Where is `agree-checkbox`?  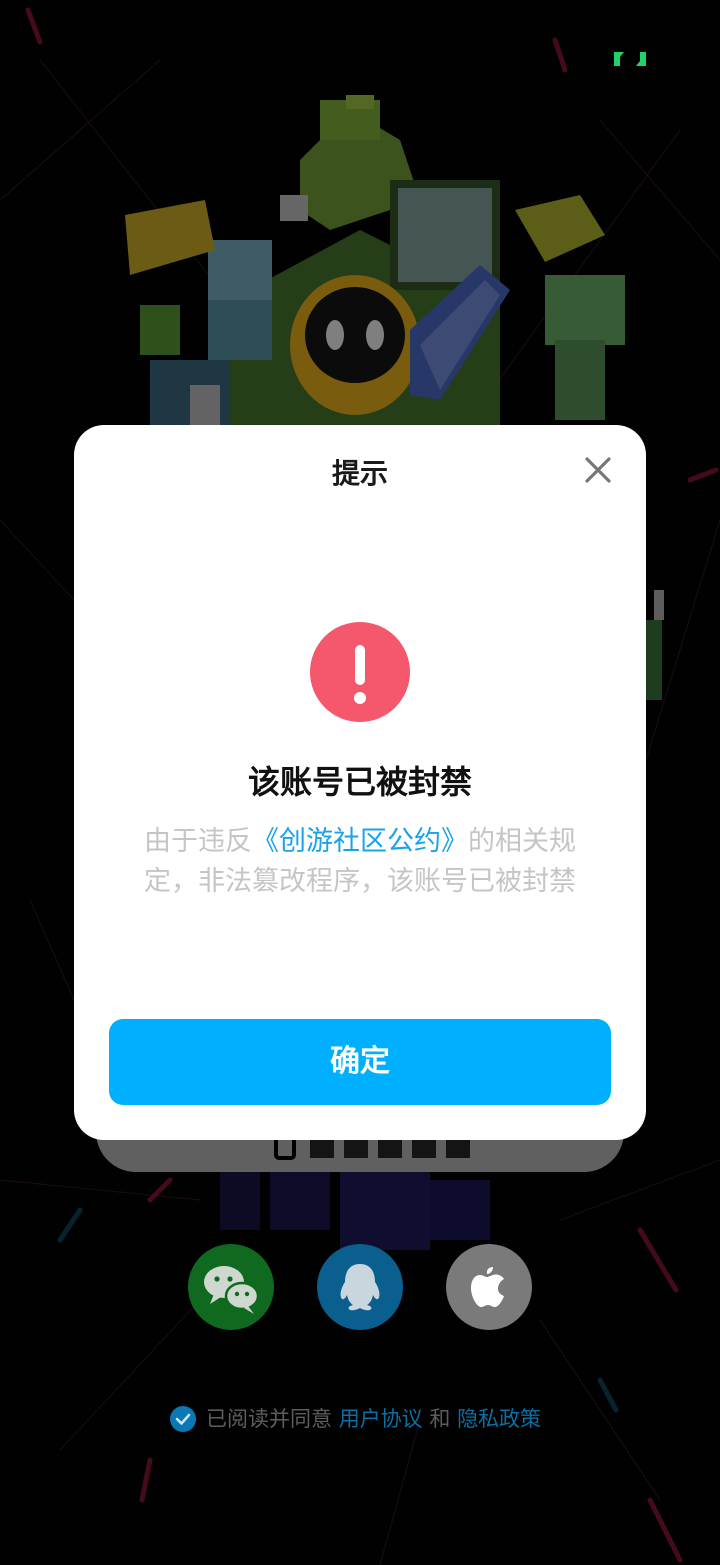
agree-checkbox is located at coordinates (183, 1419).